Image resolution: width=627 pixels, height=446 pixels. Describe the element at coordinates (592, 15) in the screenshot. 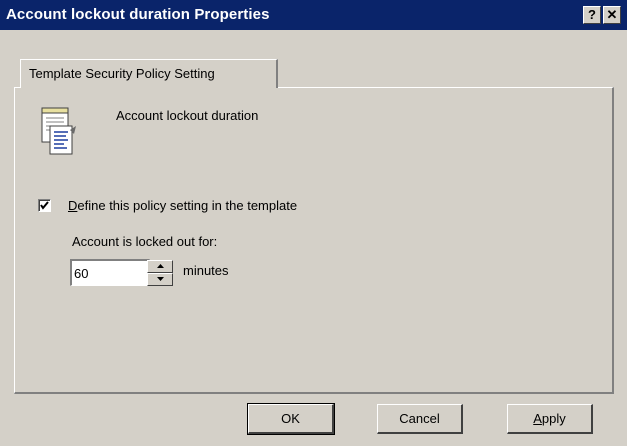

I see `help-button: ?` at that location.